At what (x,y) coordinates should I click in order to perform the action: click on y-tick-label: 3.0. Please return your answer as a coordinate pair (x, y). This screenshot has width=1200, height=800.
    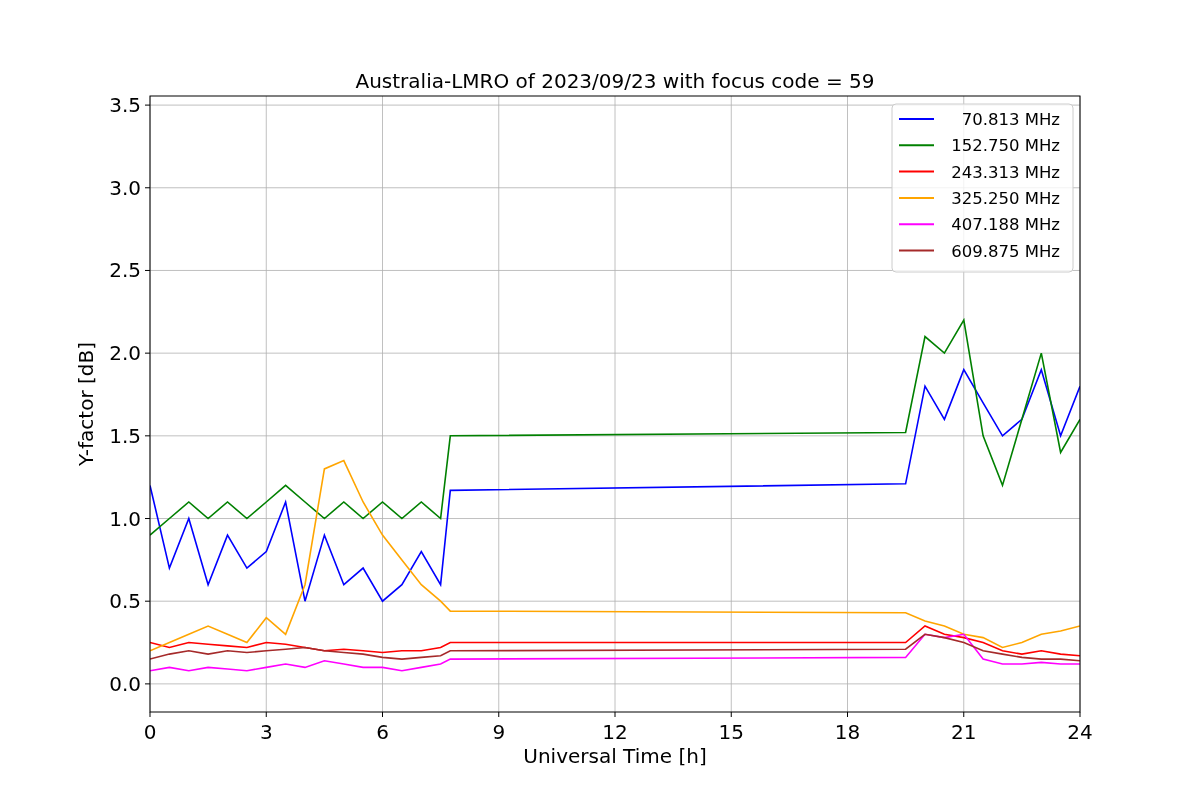
    Looking at the image, I should click on (125, 187).